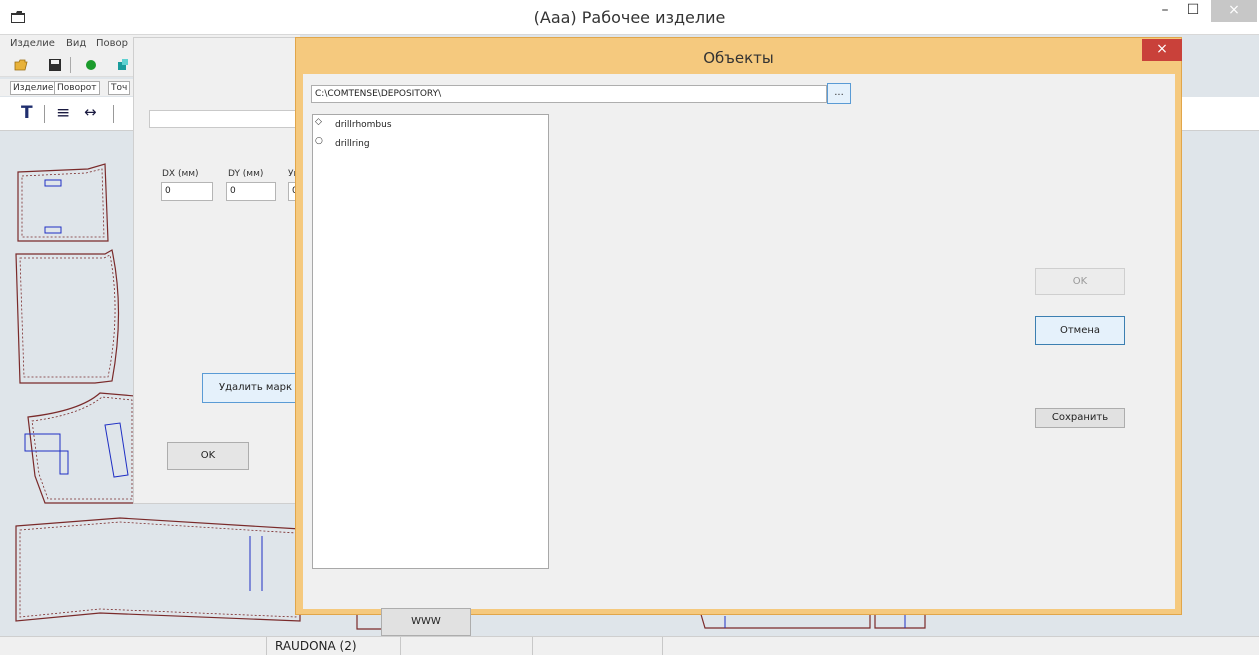 The height and width of the screenshot is (655, 1259). Describe the element at coordinates (430, 143) in the screenshot. I see `list-item: ○ drillring` at that location.